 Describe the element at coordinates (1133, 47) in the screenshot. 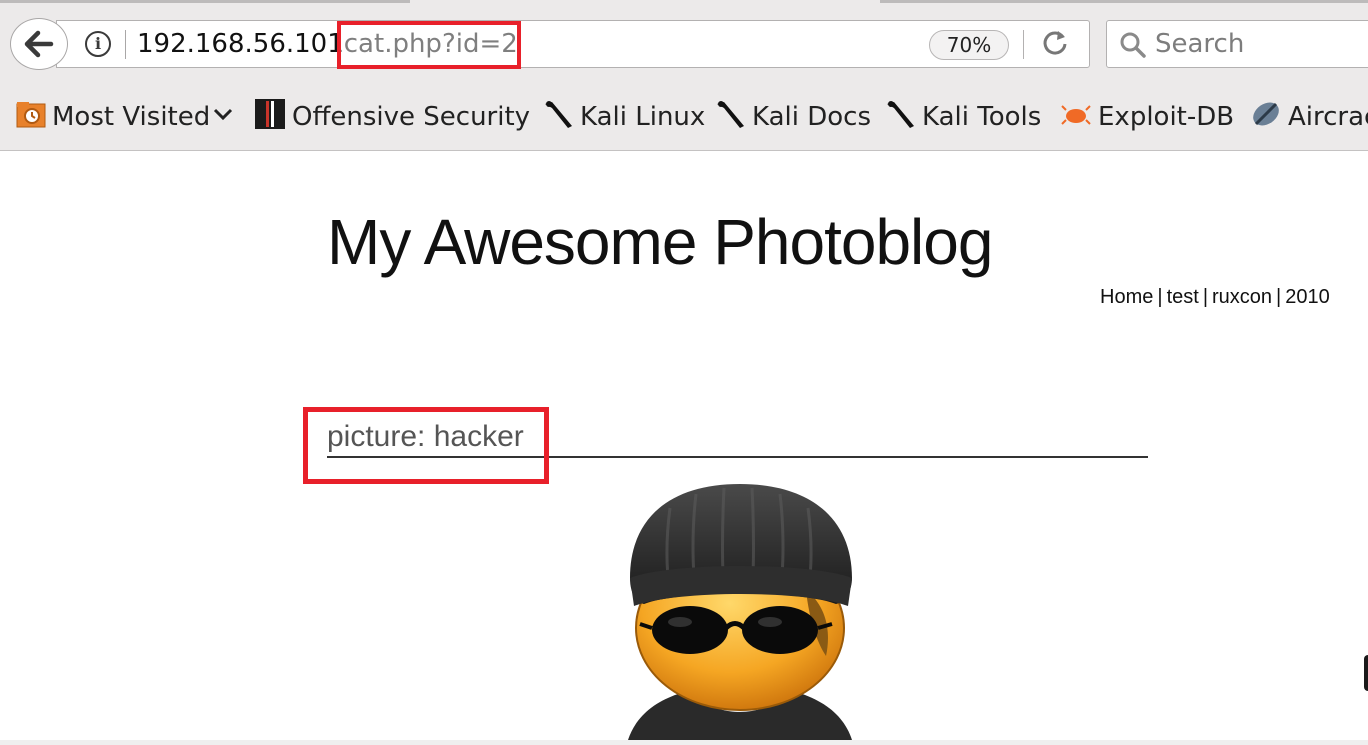

I see `search-icon` at that location.